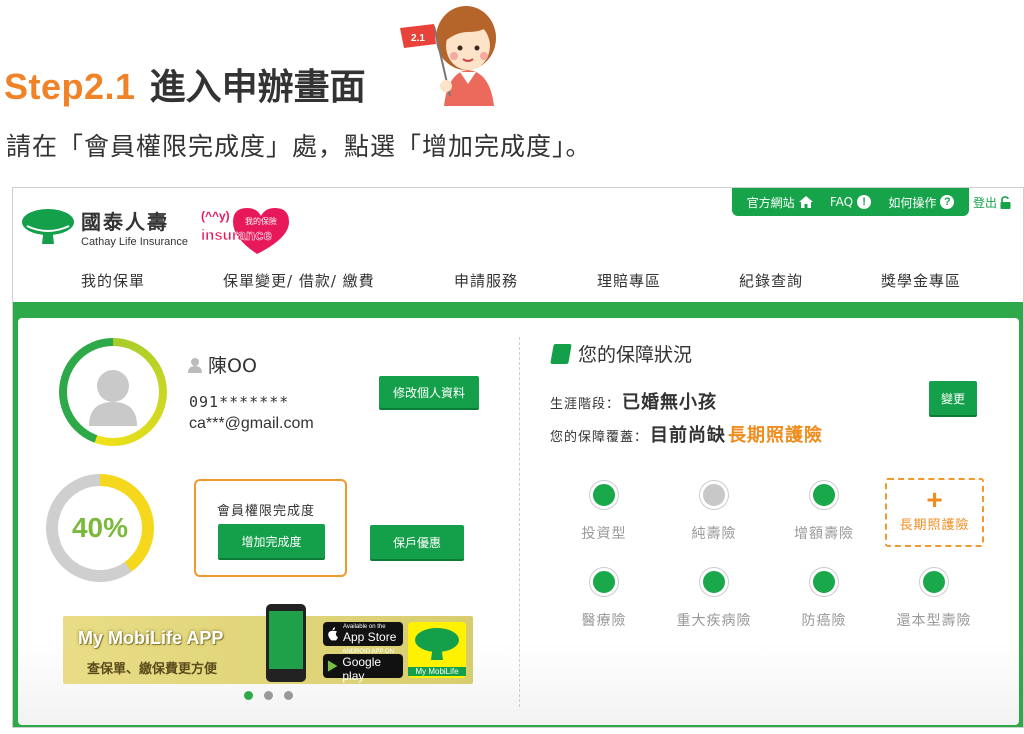  I want to click on step-title: 進入申辦畫面, so click(257, 87).